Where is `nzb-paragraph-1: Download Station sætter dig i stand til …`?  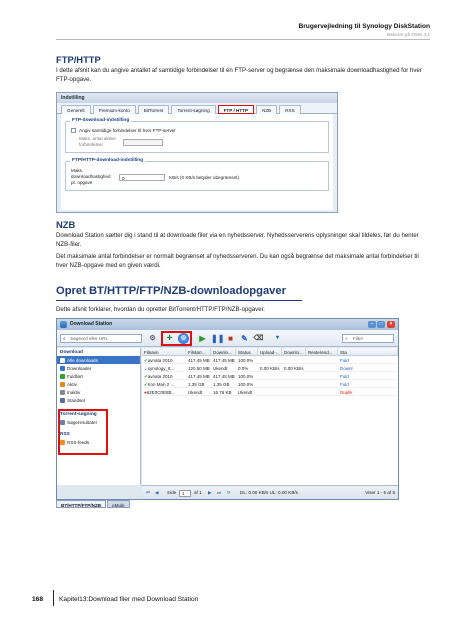
nzb-paragraph-1: Download Station sætter dig i stand til … is located at coordinates (237, 240).